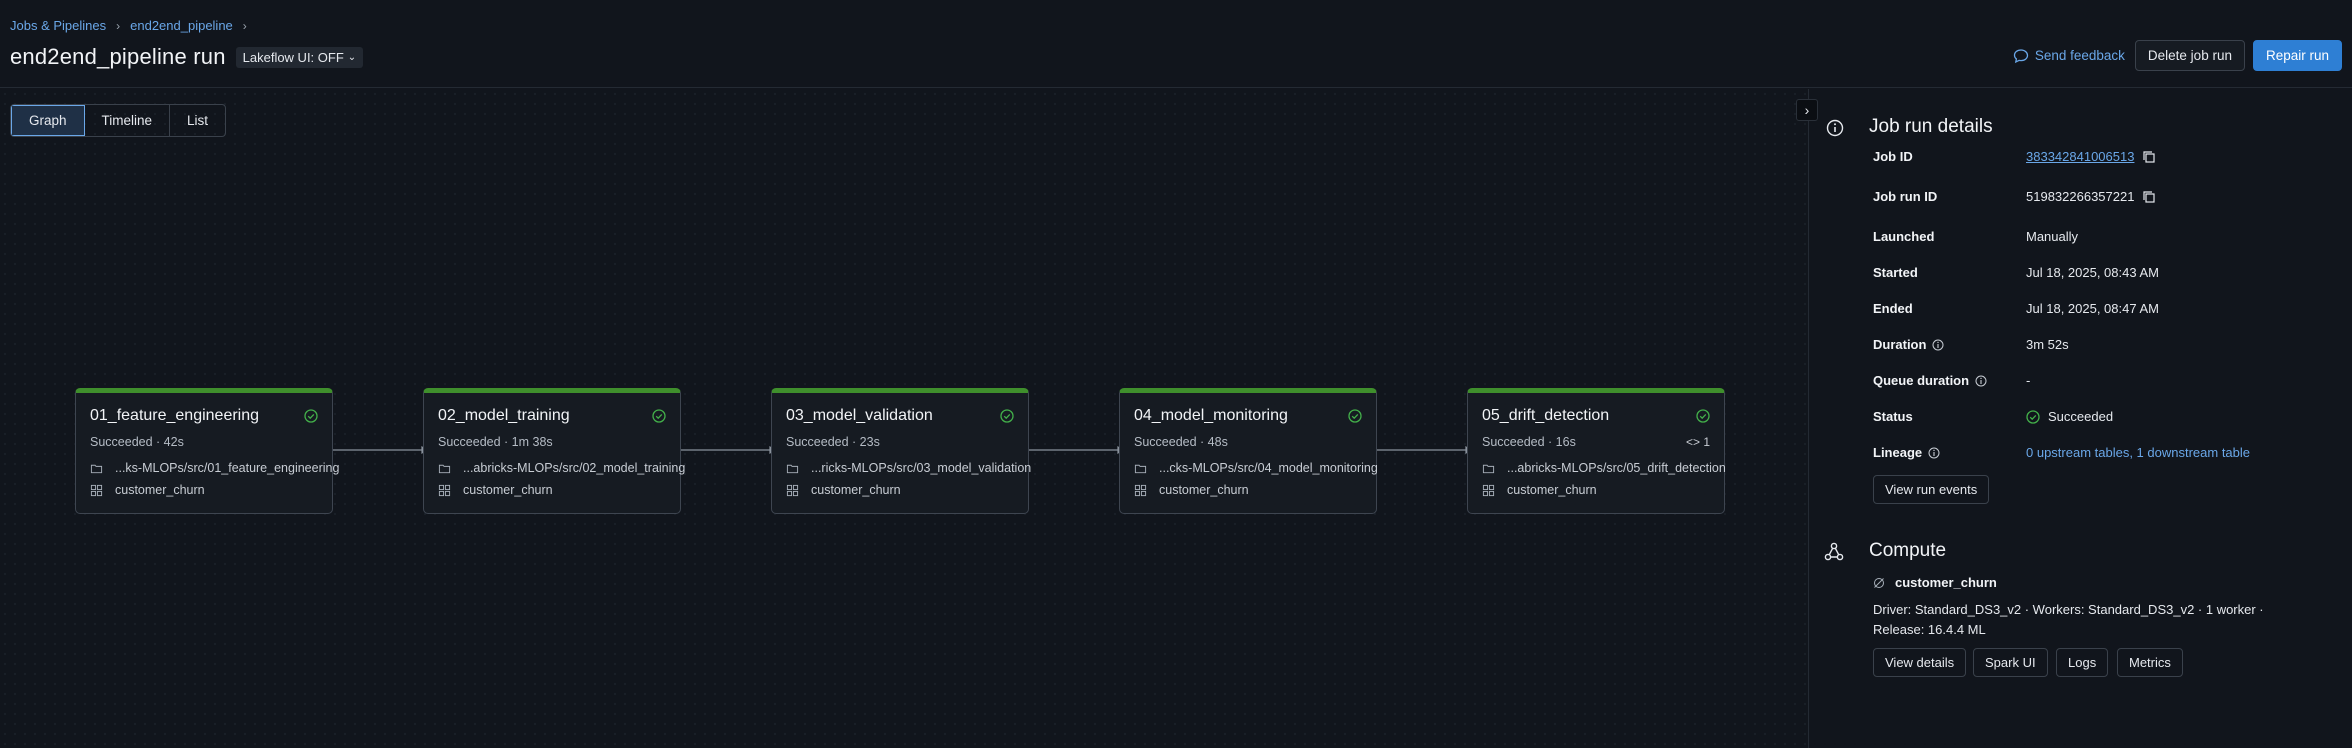 Image resolution: width=2352 pixels, height=748 pixels. Describe the element at coordinates (859, 415) in the screenshot. I see `task-name: 03_model_validation` at that location.